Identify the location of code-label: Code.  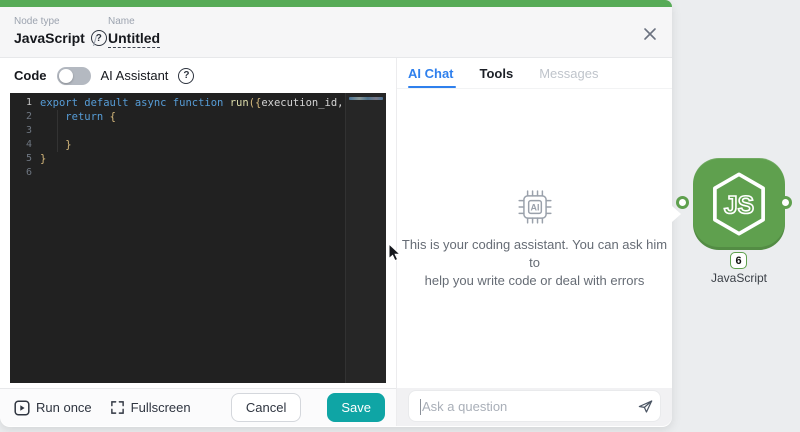
(30, 75).